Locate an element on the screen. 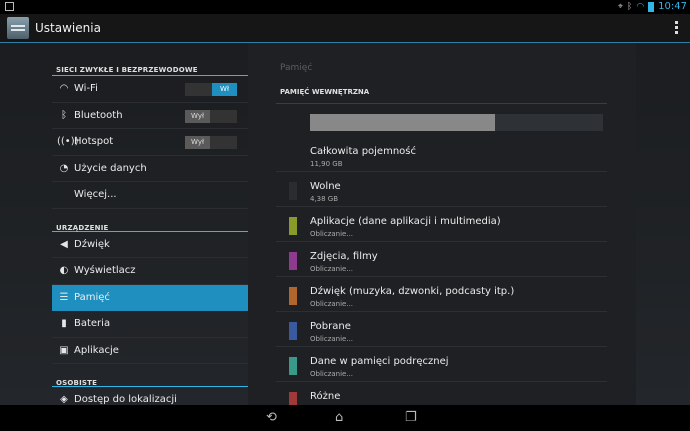 The height and width of the screenshot is (431, 690). sidebar-item-battery: ▮ Bateria is located at coordinates (150, 324).